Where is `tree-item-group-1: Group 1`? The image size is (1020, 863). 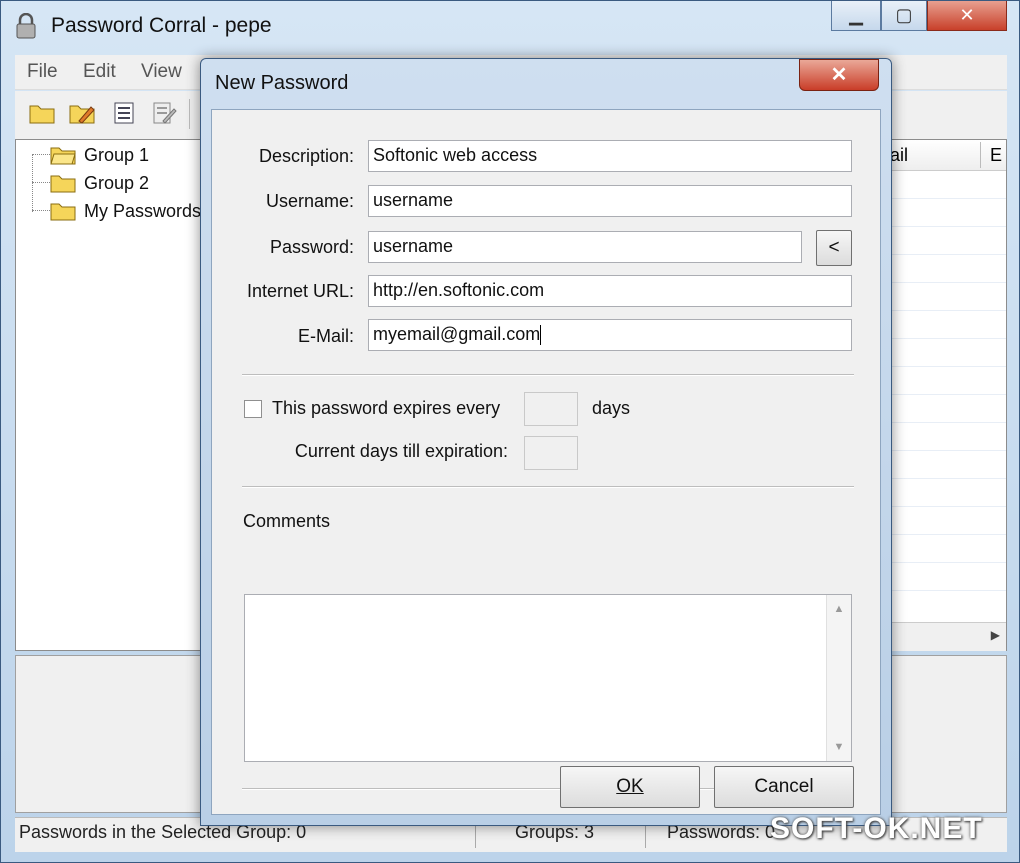
tree-item-group-1: Group 1 is located at coordinates (99, 155).